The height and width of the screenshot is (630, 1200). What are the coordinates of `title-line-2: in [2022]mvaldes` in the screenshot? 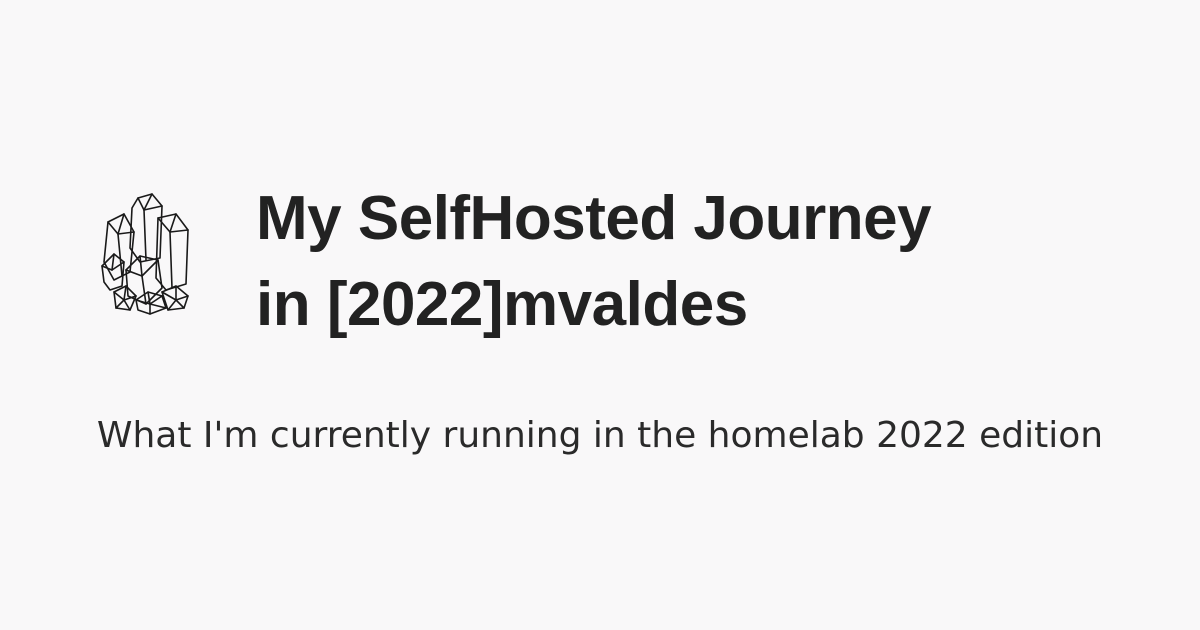 It's located at (502, 304).